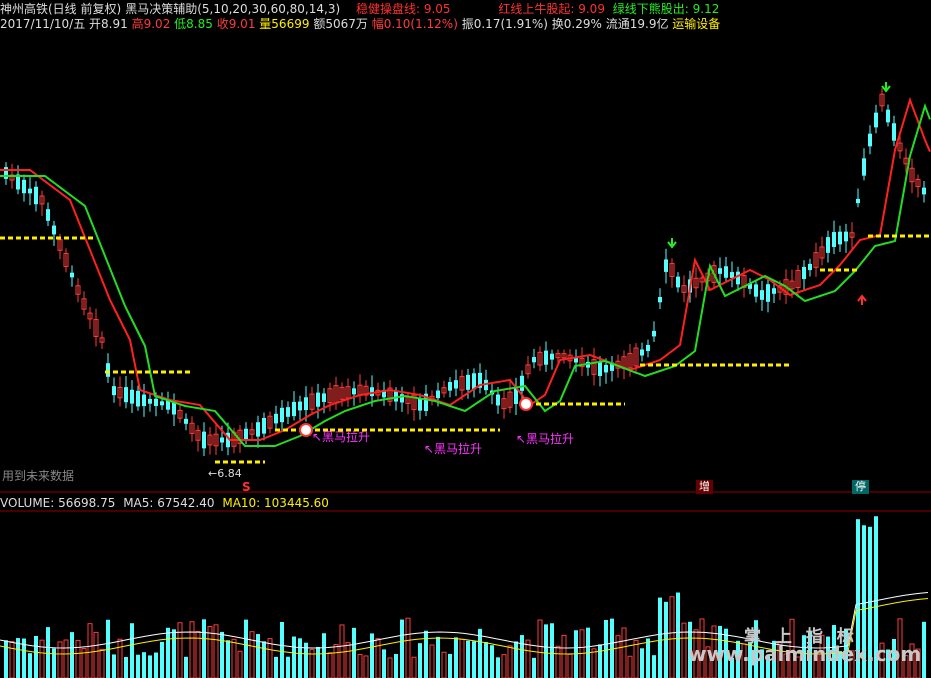  Describe the element at coordinates (169, 503) in the screenshot. I see `volume-ma5: MA5: 67542.40` at that location.